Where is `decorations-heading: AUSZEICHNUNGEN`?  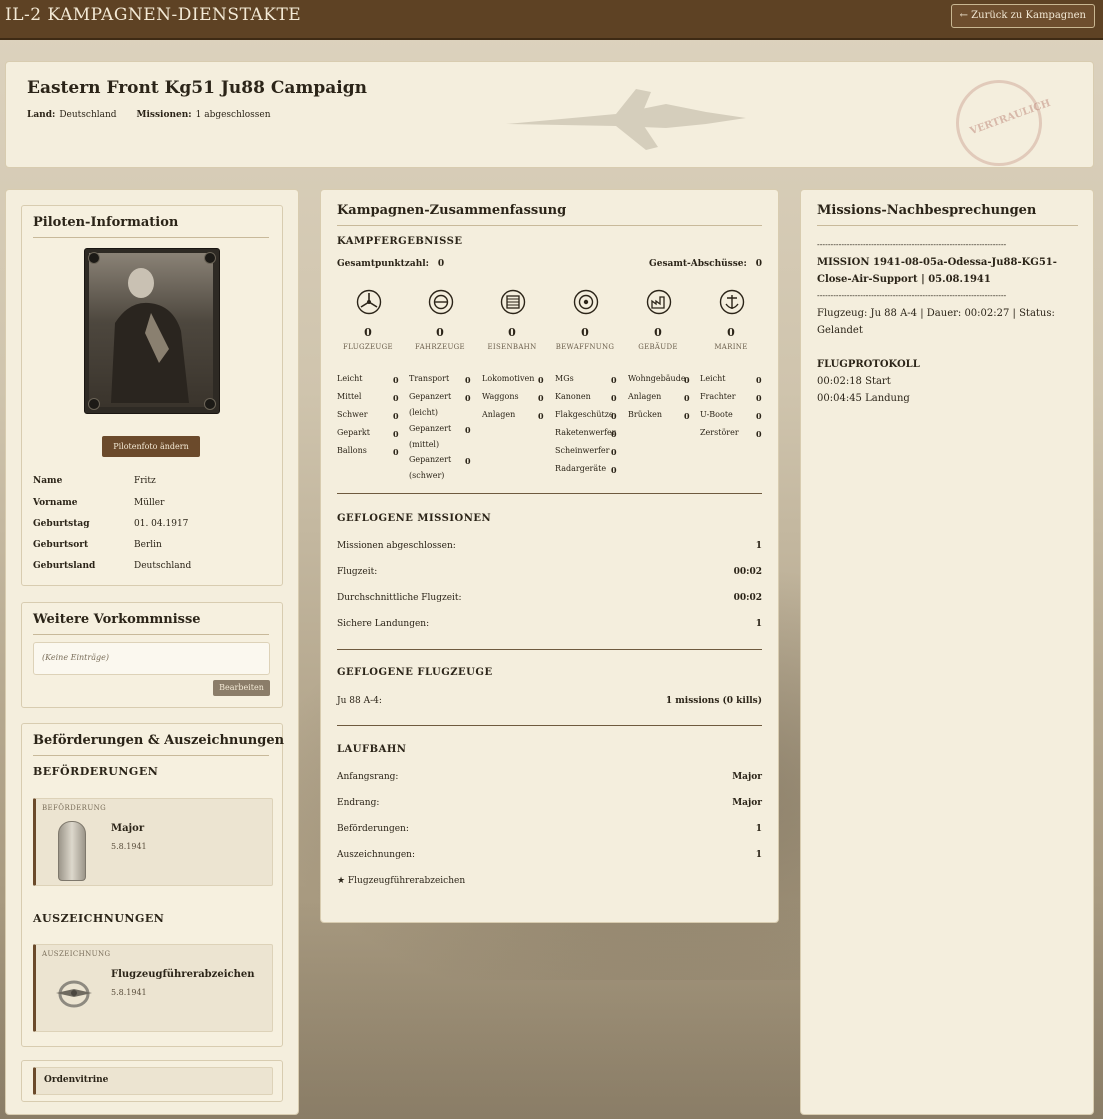
decorations-heading: AUSZEICHNUNGEN is located at coordinates (99, 918).